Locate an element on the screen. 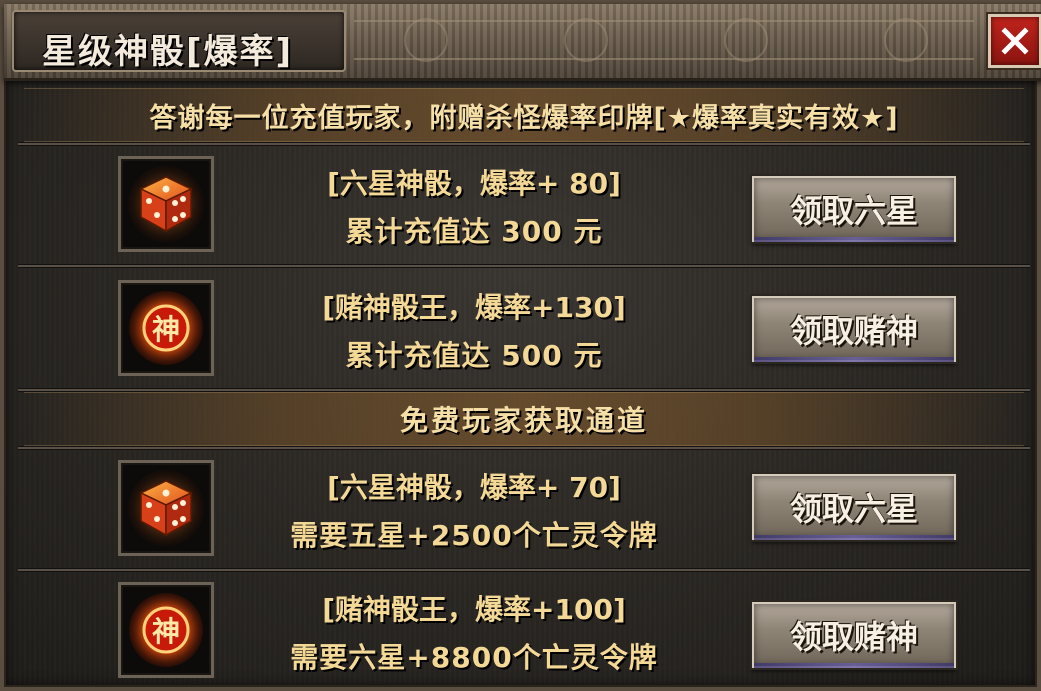 The width and height of the screenshot is (1041, 691). paid-section-header: 答谢每一位充值玩家，附赠杀怪爆率印牌[★爆率真实有效★] is located at coordinates (524, 115).